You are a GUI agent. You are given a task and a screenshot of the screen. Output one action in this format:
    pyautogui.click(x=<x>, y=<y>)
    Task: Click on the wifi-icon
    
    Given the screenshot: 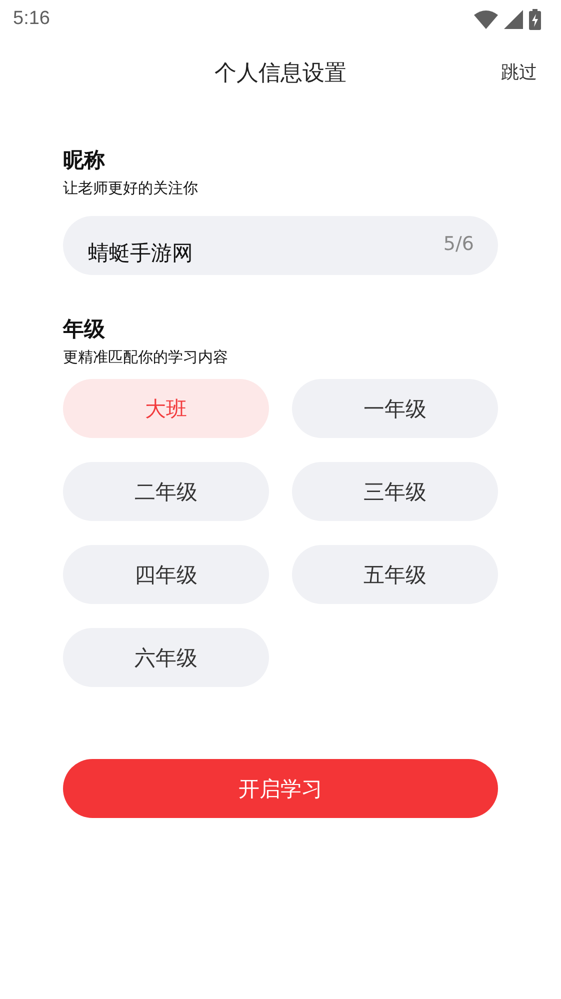 What is the action you would take?
    pyautogui.click(x=486, y=19)
    